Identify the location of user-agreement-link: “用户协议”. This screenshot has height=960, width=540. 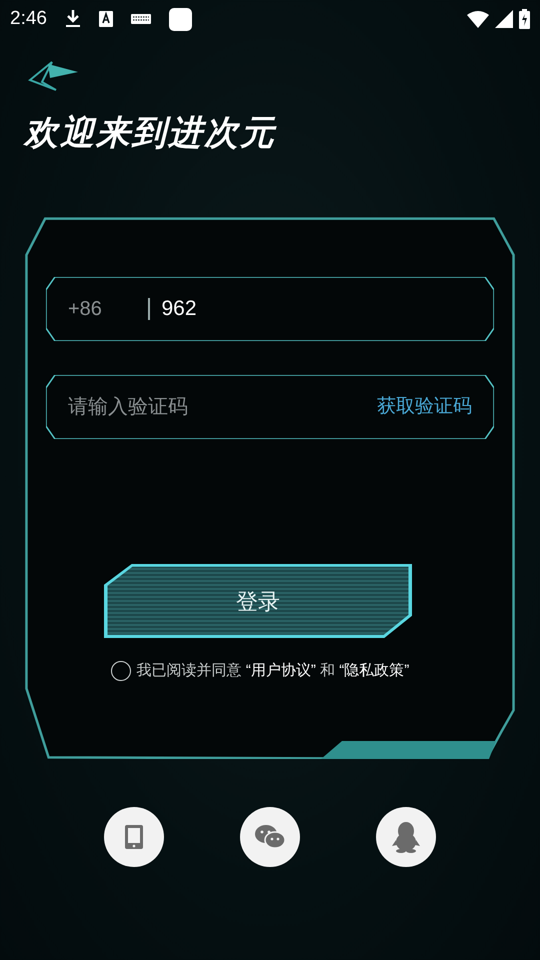
(281, 670).